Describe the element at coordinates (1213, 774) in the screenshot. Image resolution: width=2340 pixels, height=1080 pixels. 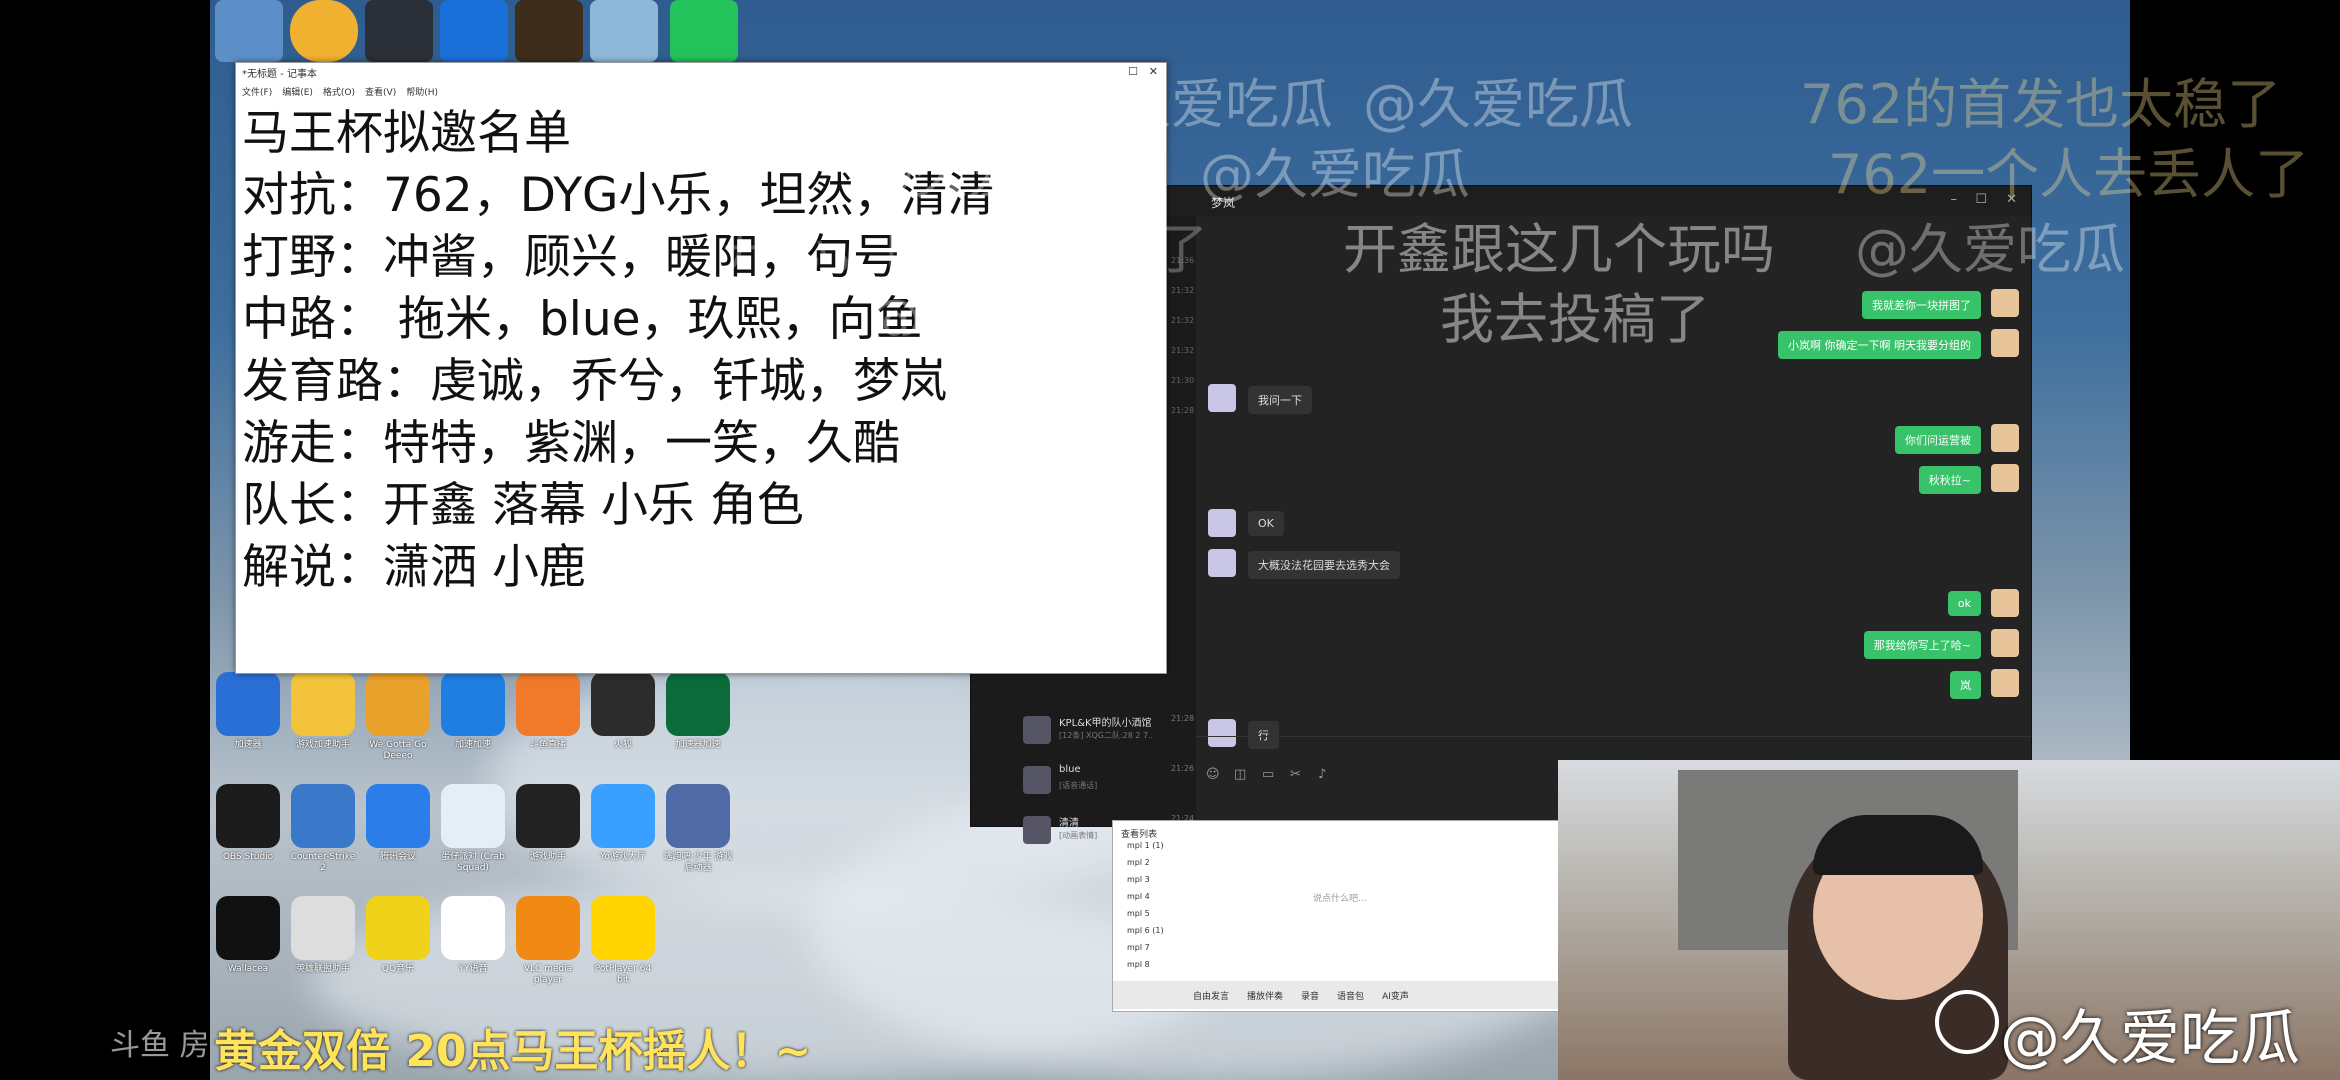
I see `emoji-icon: ☺` at that location.